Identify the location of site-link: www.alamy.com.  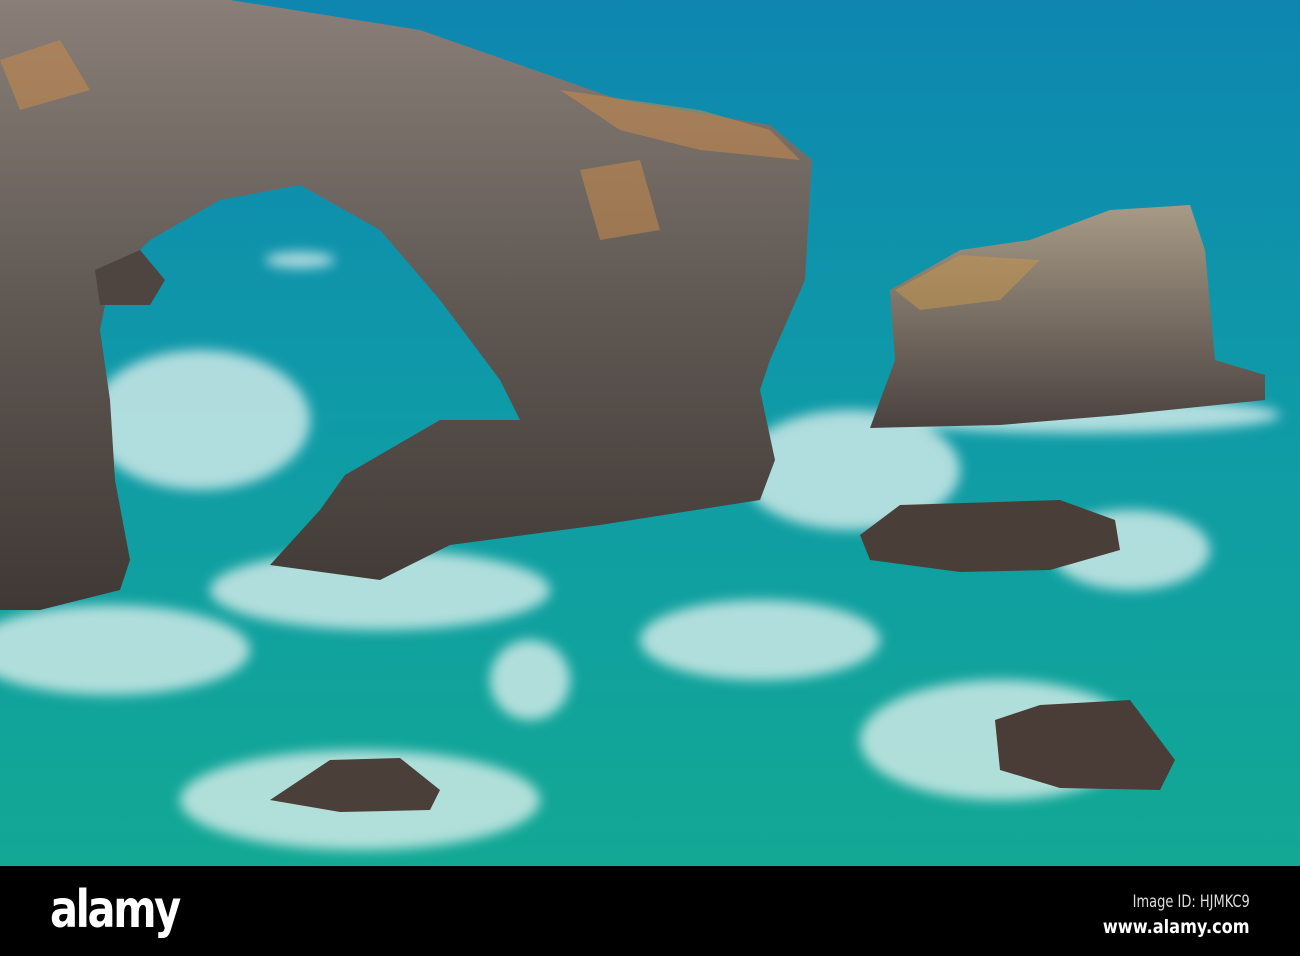
(1176, 927).